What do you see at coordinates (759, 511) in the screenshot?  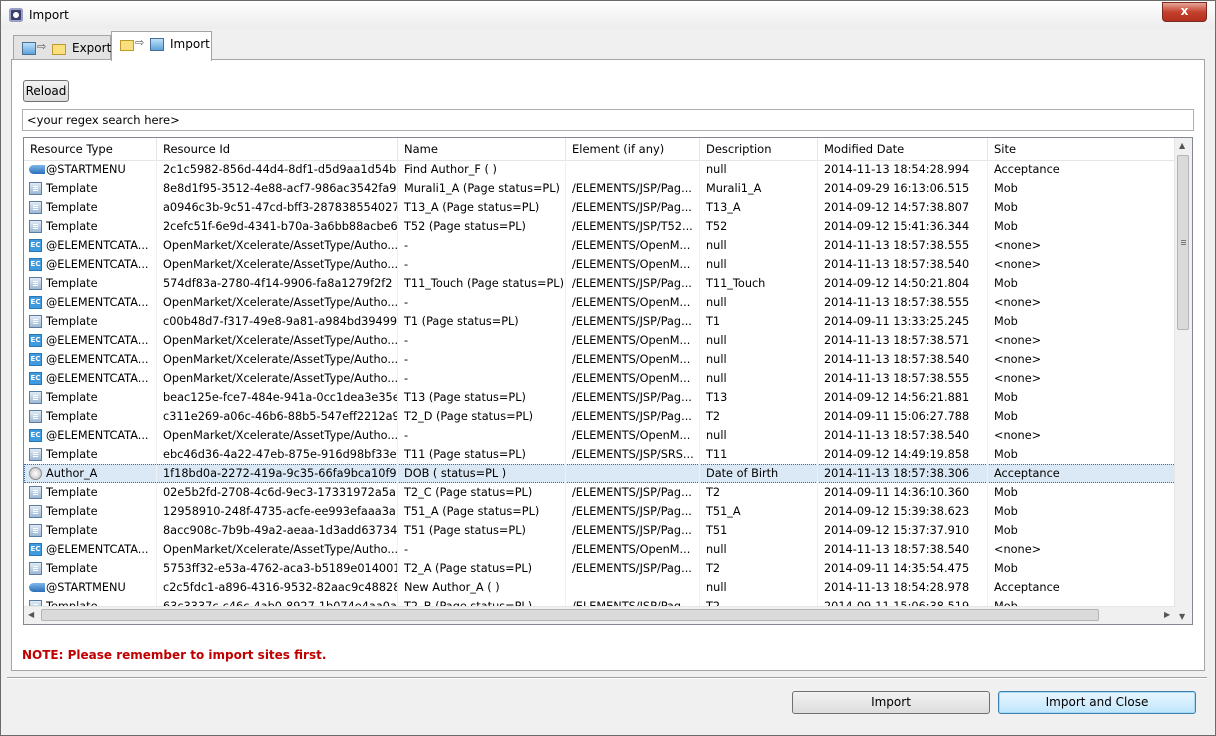 I see `cell-description: T51_A` at bounding box center [759, 511].